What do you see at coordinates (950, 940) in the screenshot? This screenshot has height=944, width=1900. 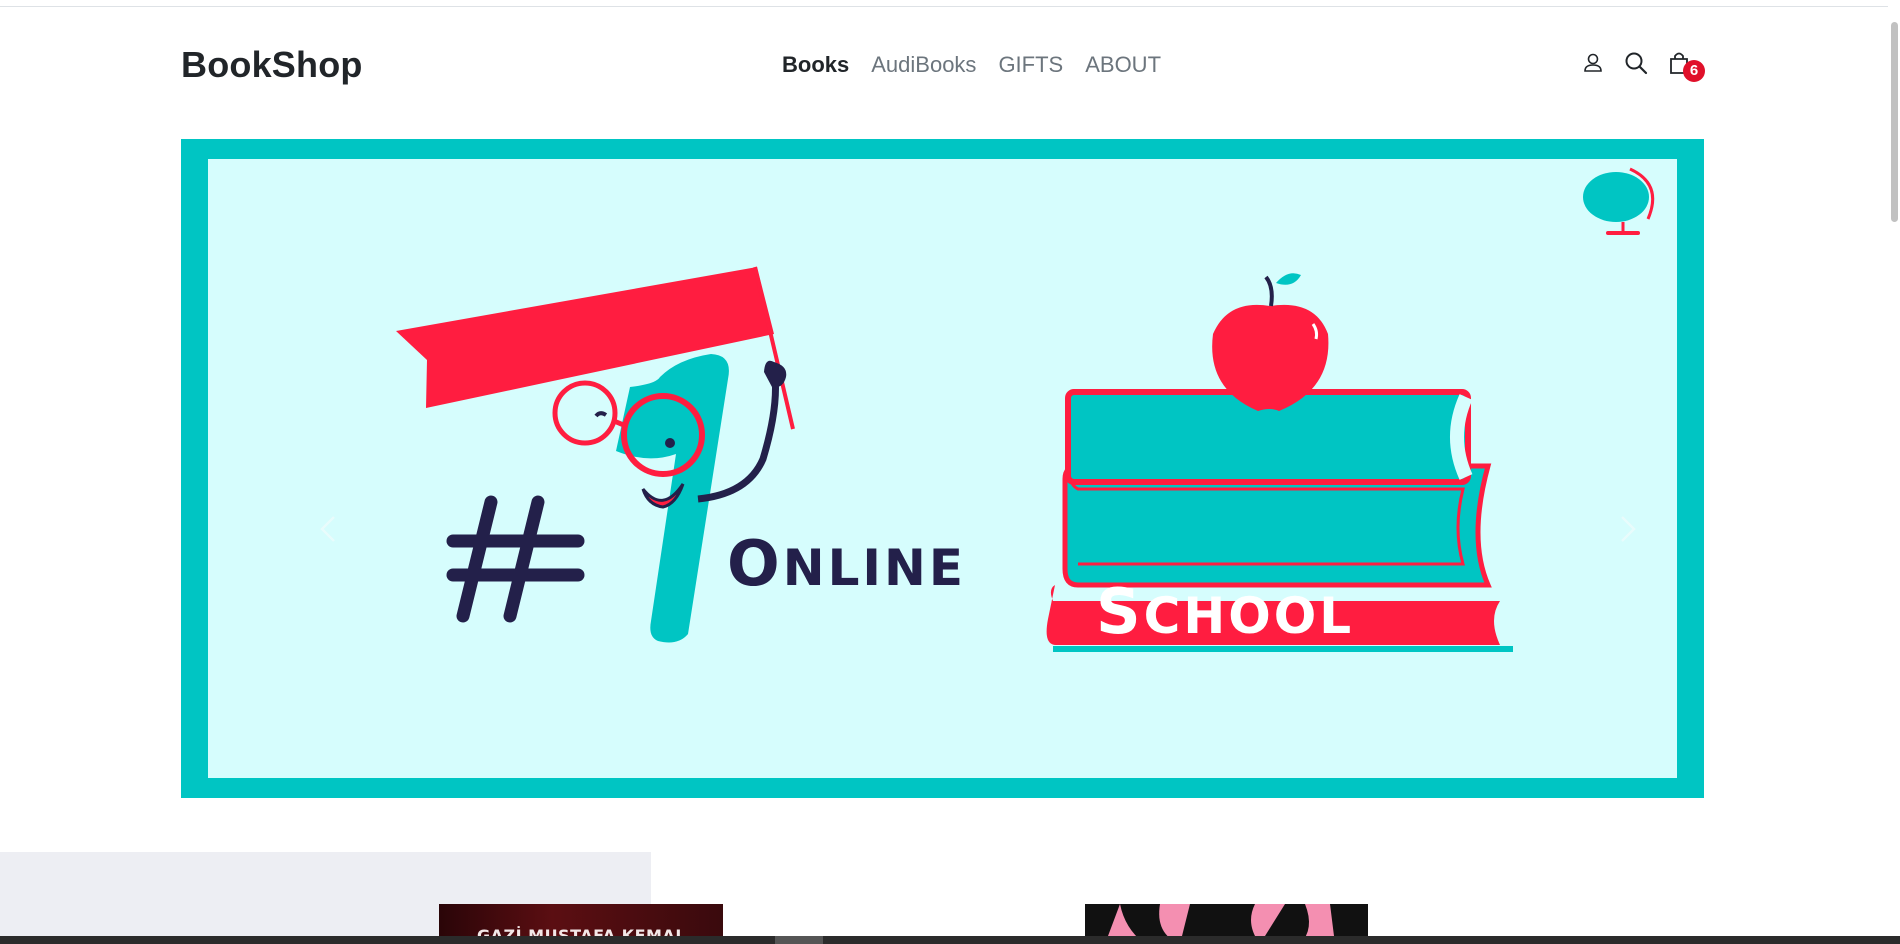 I see `horizontal-scrollbar` at bounding box center [950, 940].